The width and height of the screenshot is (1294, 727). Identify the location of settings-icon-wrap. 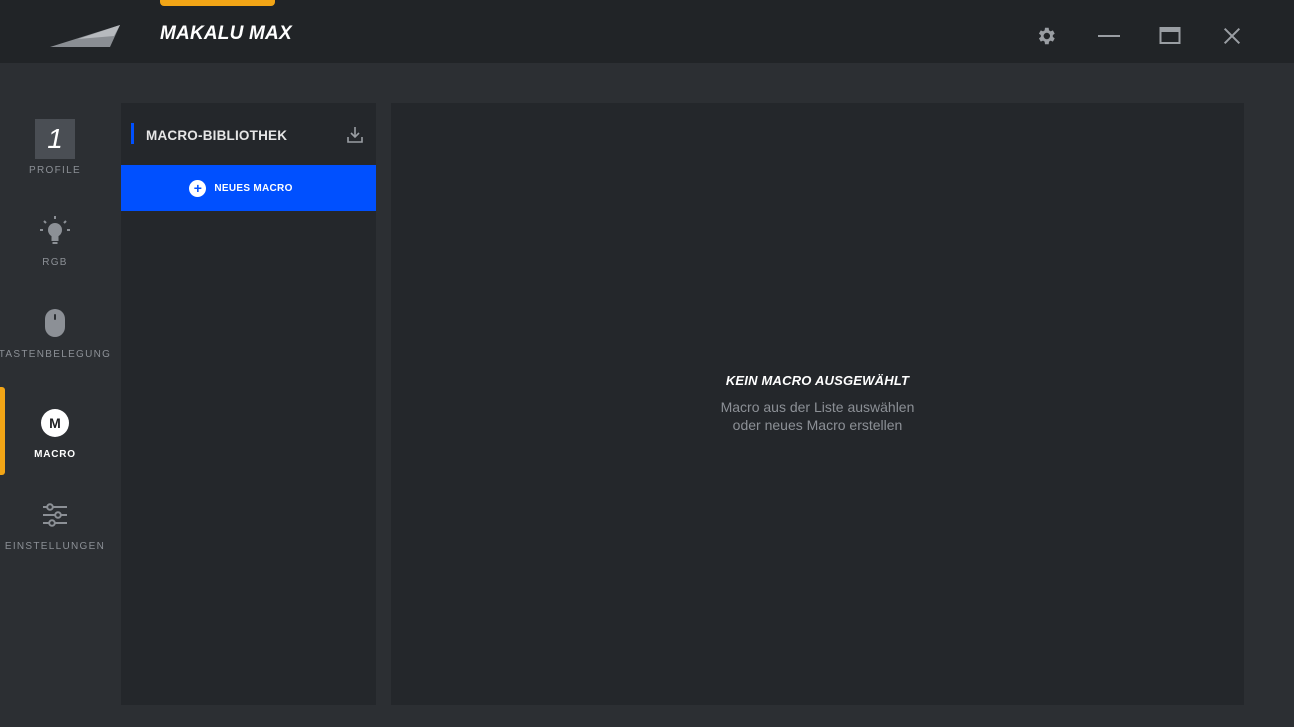
(55, 515).